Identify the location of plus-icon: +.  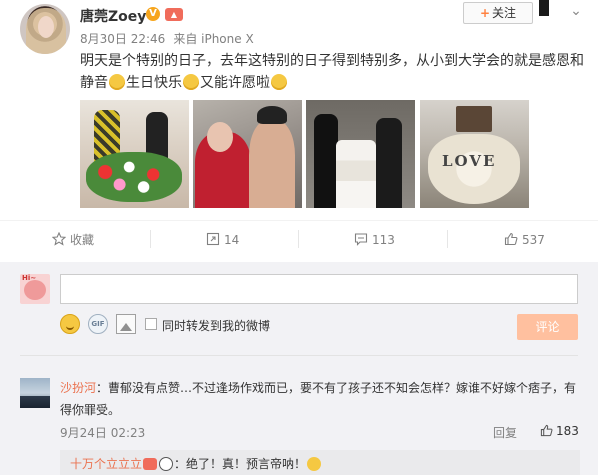
(485, 13).